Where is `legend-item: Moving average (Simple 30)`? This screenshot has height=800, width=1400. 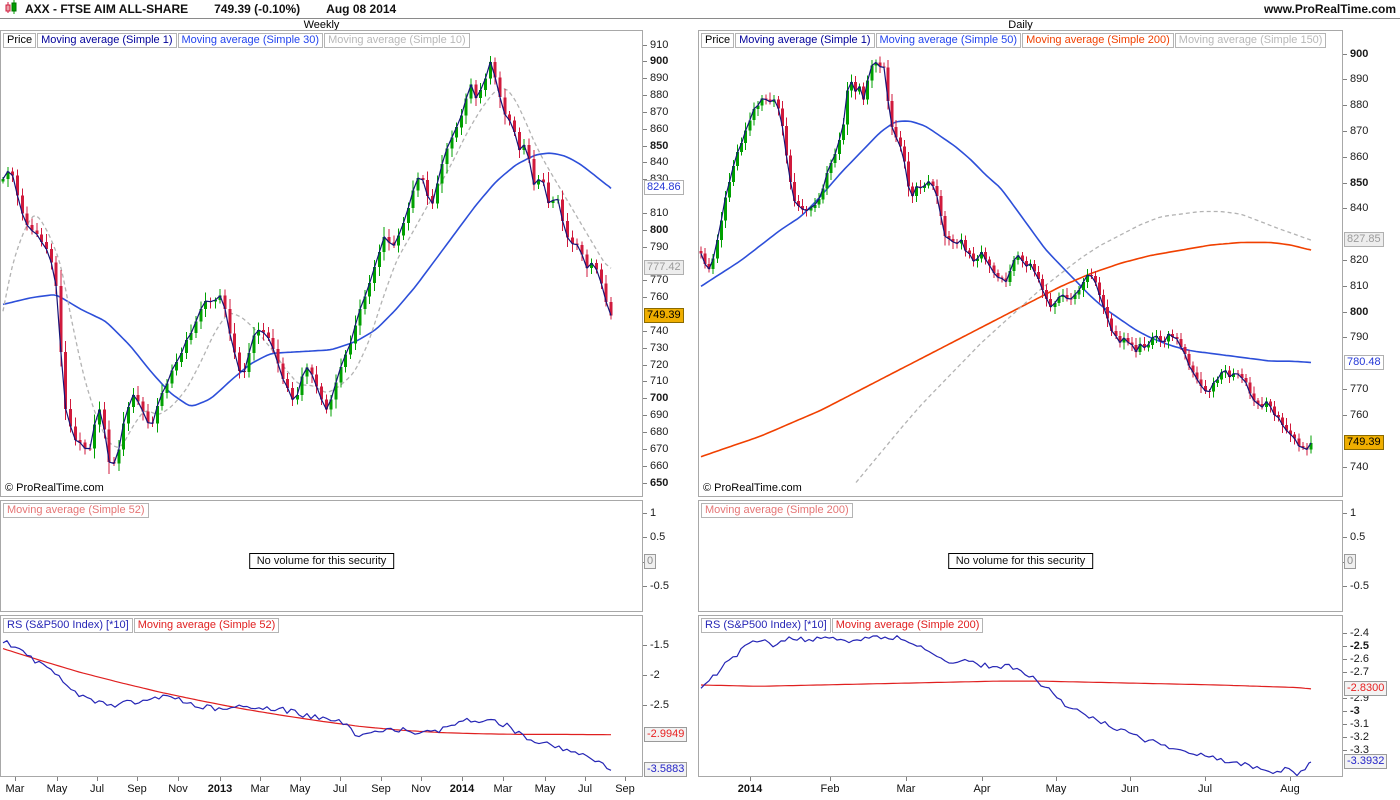
legend-item: Moving average (Simple 30) is located at coordinates (250, 40).